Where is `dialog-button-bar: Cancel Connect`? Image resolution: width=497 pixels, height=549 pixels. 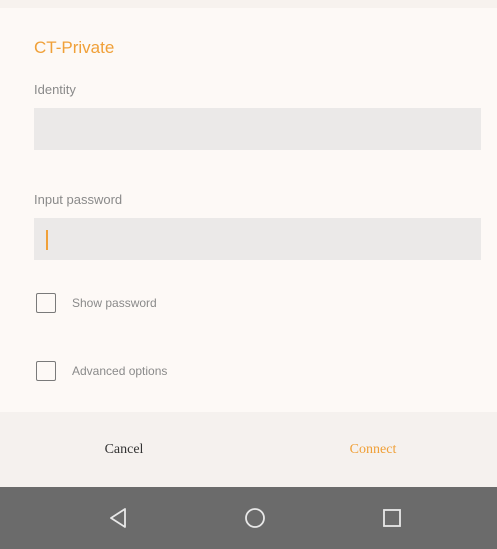
dialog-button-bar: Cancel Connect is located at coordinates (248, 449).